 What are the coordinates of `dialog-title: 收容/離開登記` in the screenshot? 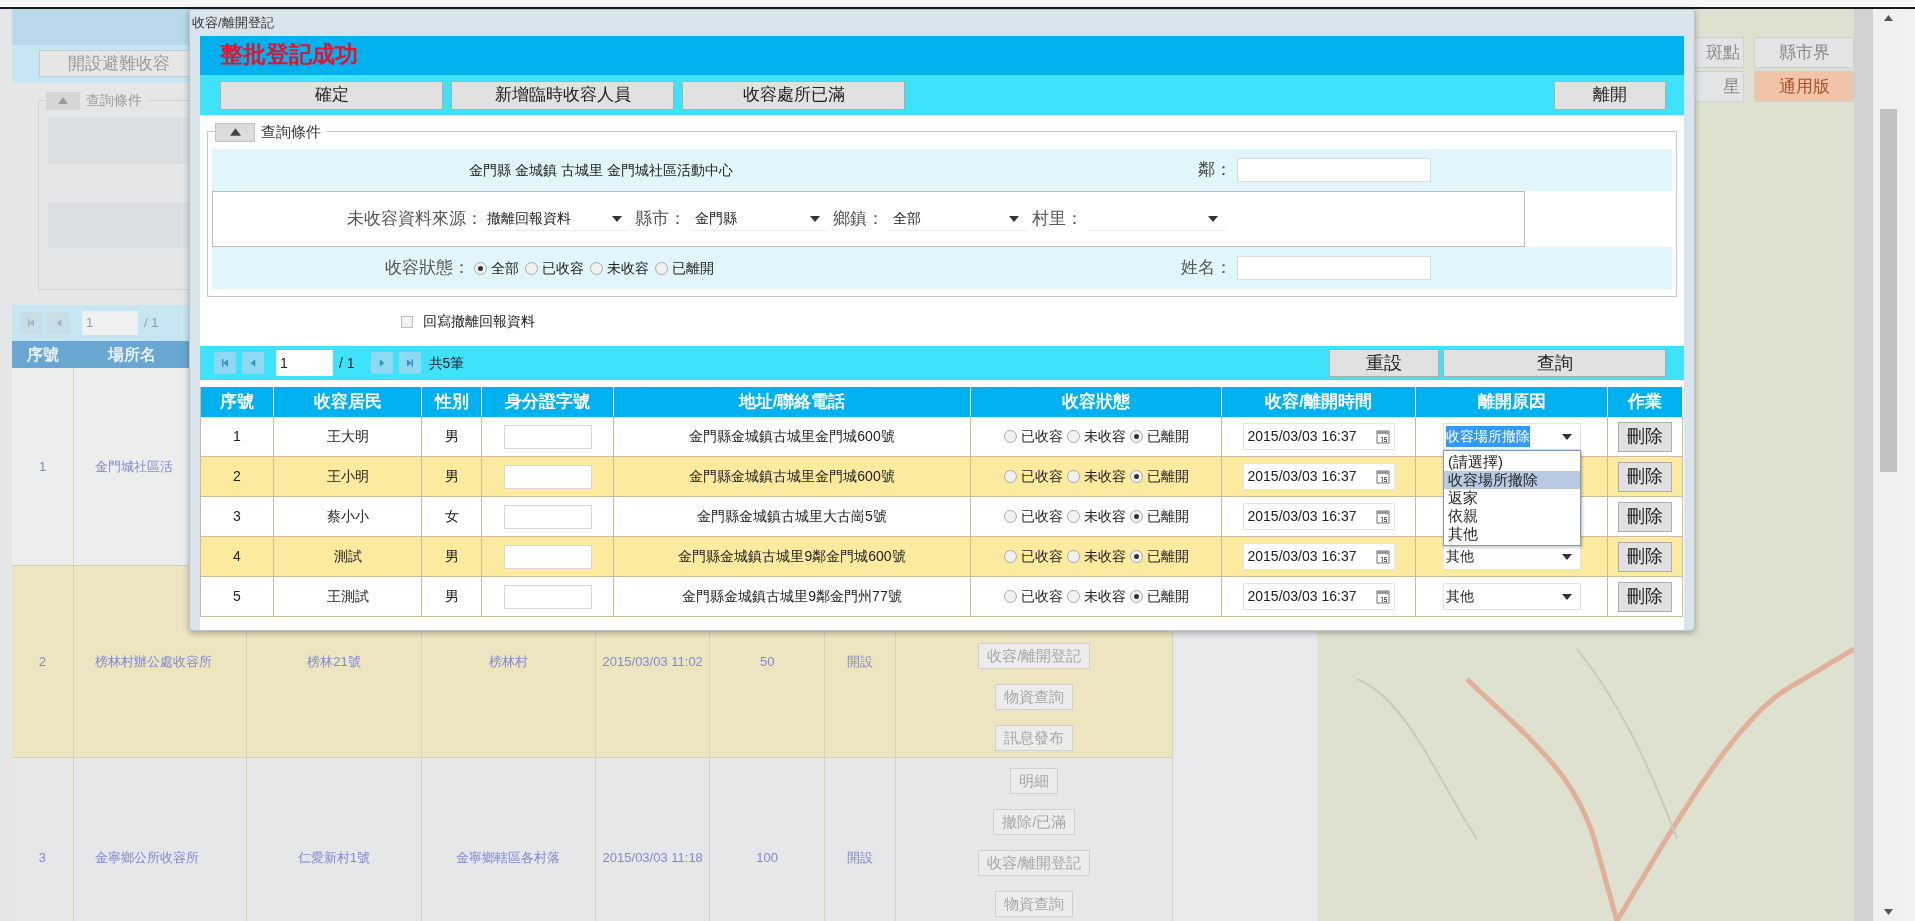 It's located at (233, 23).